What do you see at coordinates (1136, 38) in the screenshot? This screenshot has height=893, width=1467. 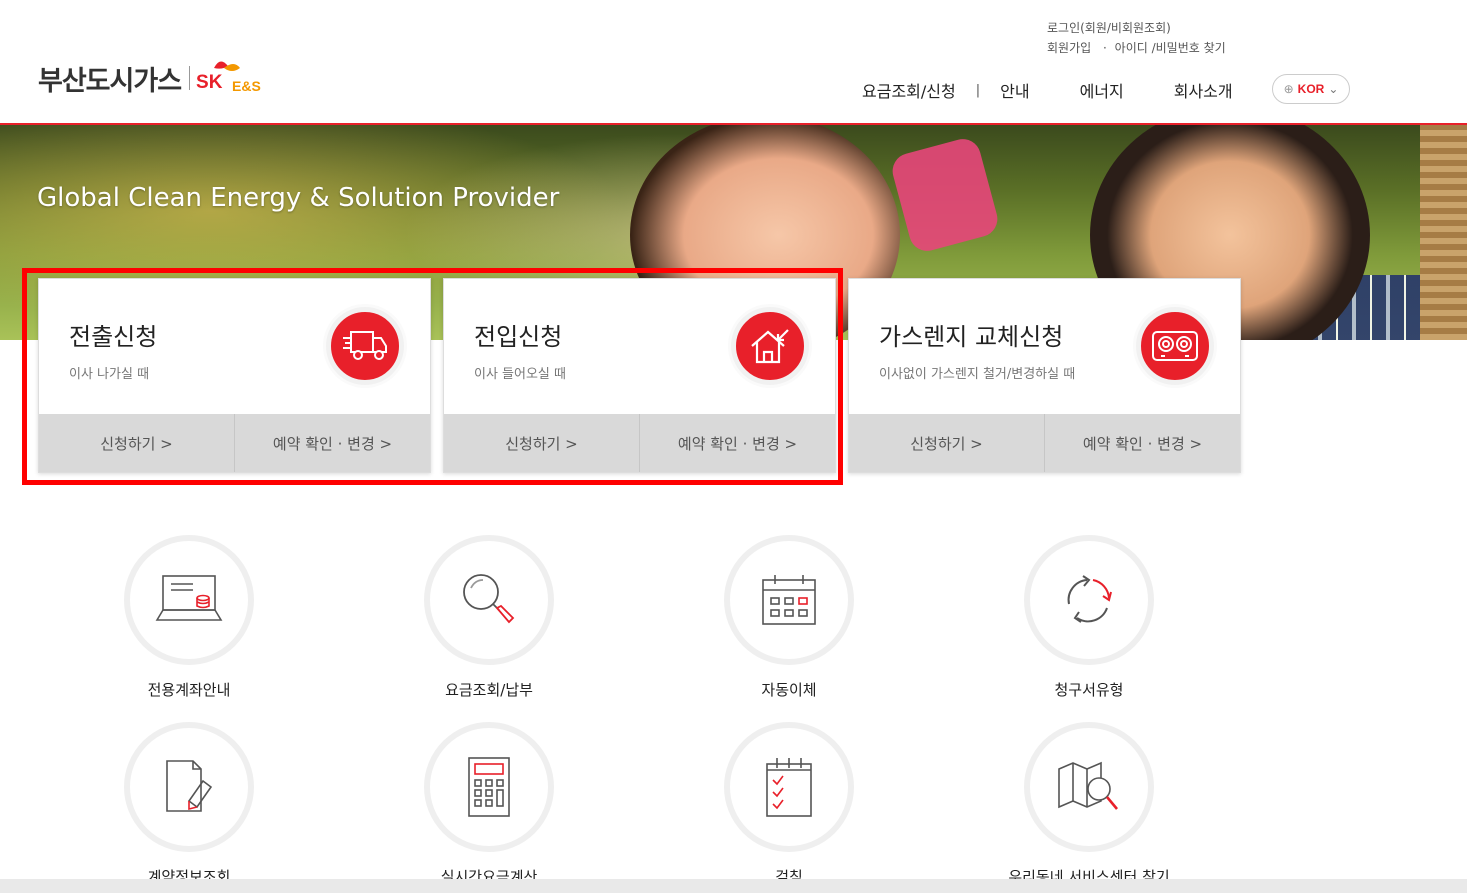 I see `utility-links: 로그인(회원/비회원조회) 회원가입 · 아이디 /비밀번호 찾기` at bounding box center [1136, 38].